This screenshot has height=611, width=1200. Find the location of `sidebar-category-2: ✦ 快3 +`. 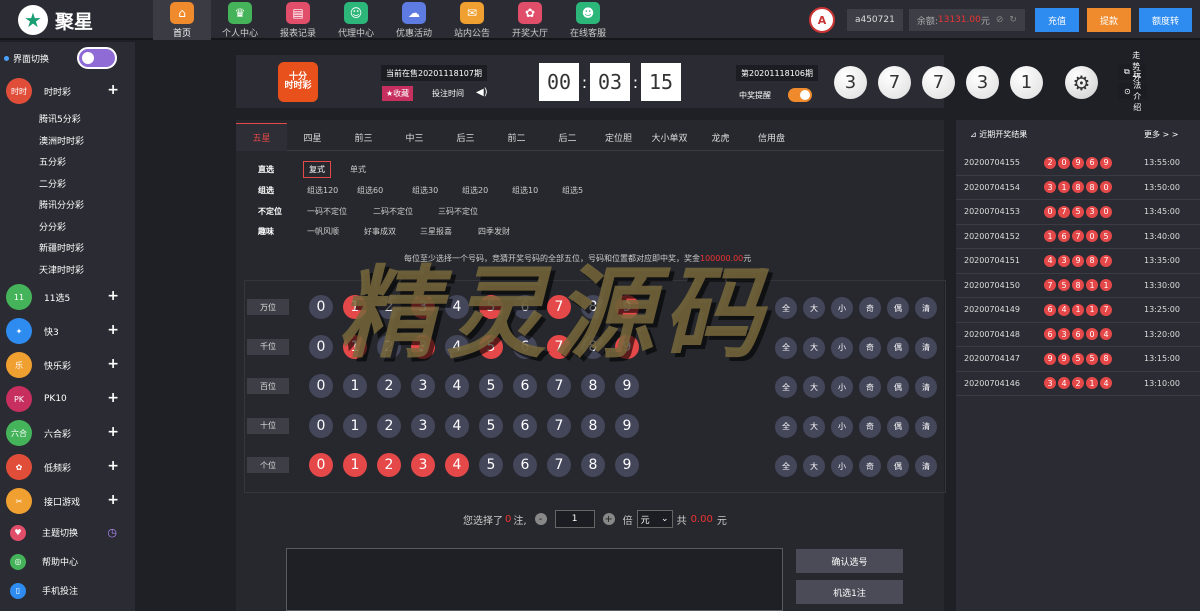

sidebar-category-2: ✦ 快3 + is located at coordinates (67, 331).